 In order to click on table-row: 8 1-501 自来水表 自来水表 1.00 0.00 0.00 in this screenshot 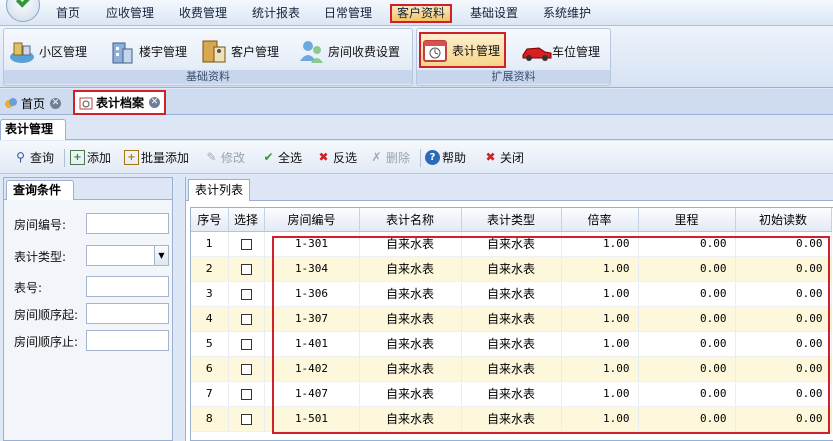, I will do `click(511, 419)`.